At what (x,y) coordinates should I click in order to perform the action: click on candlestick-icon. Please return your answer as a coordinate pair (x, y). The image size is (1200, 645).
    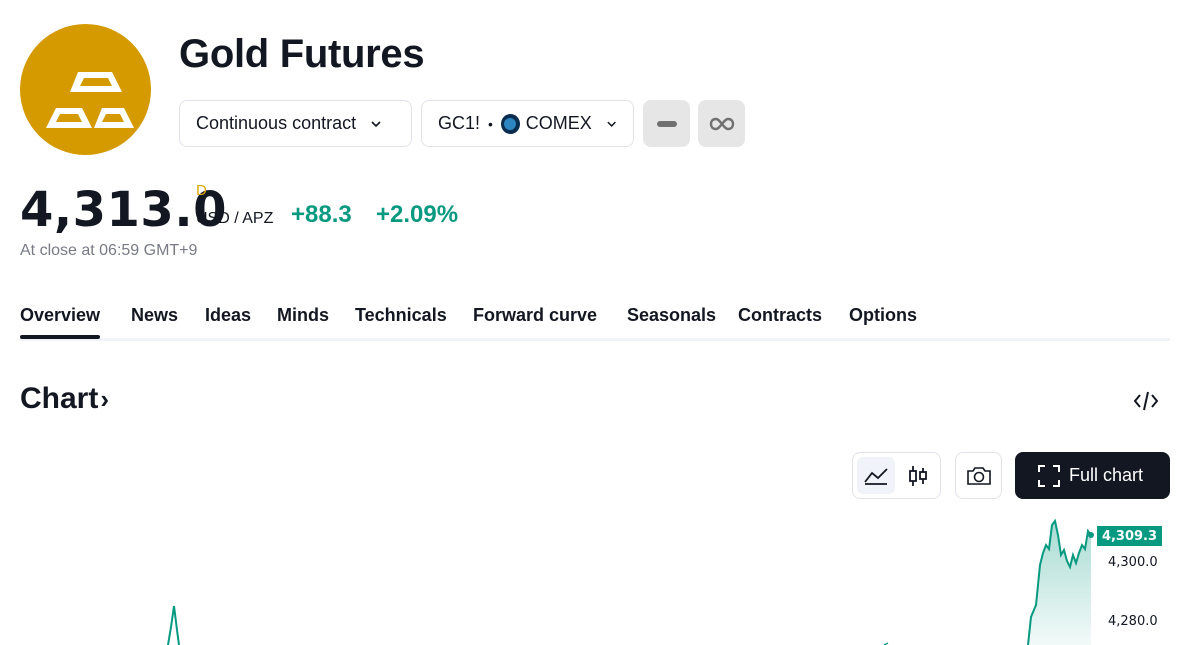
    Looking at the image, I should click on (918, 475).